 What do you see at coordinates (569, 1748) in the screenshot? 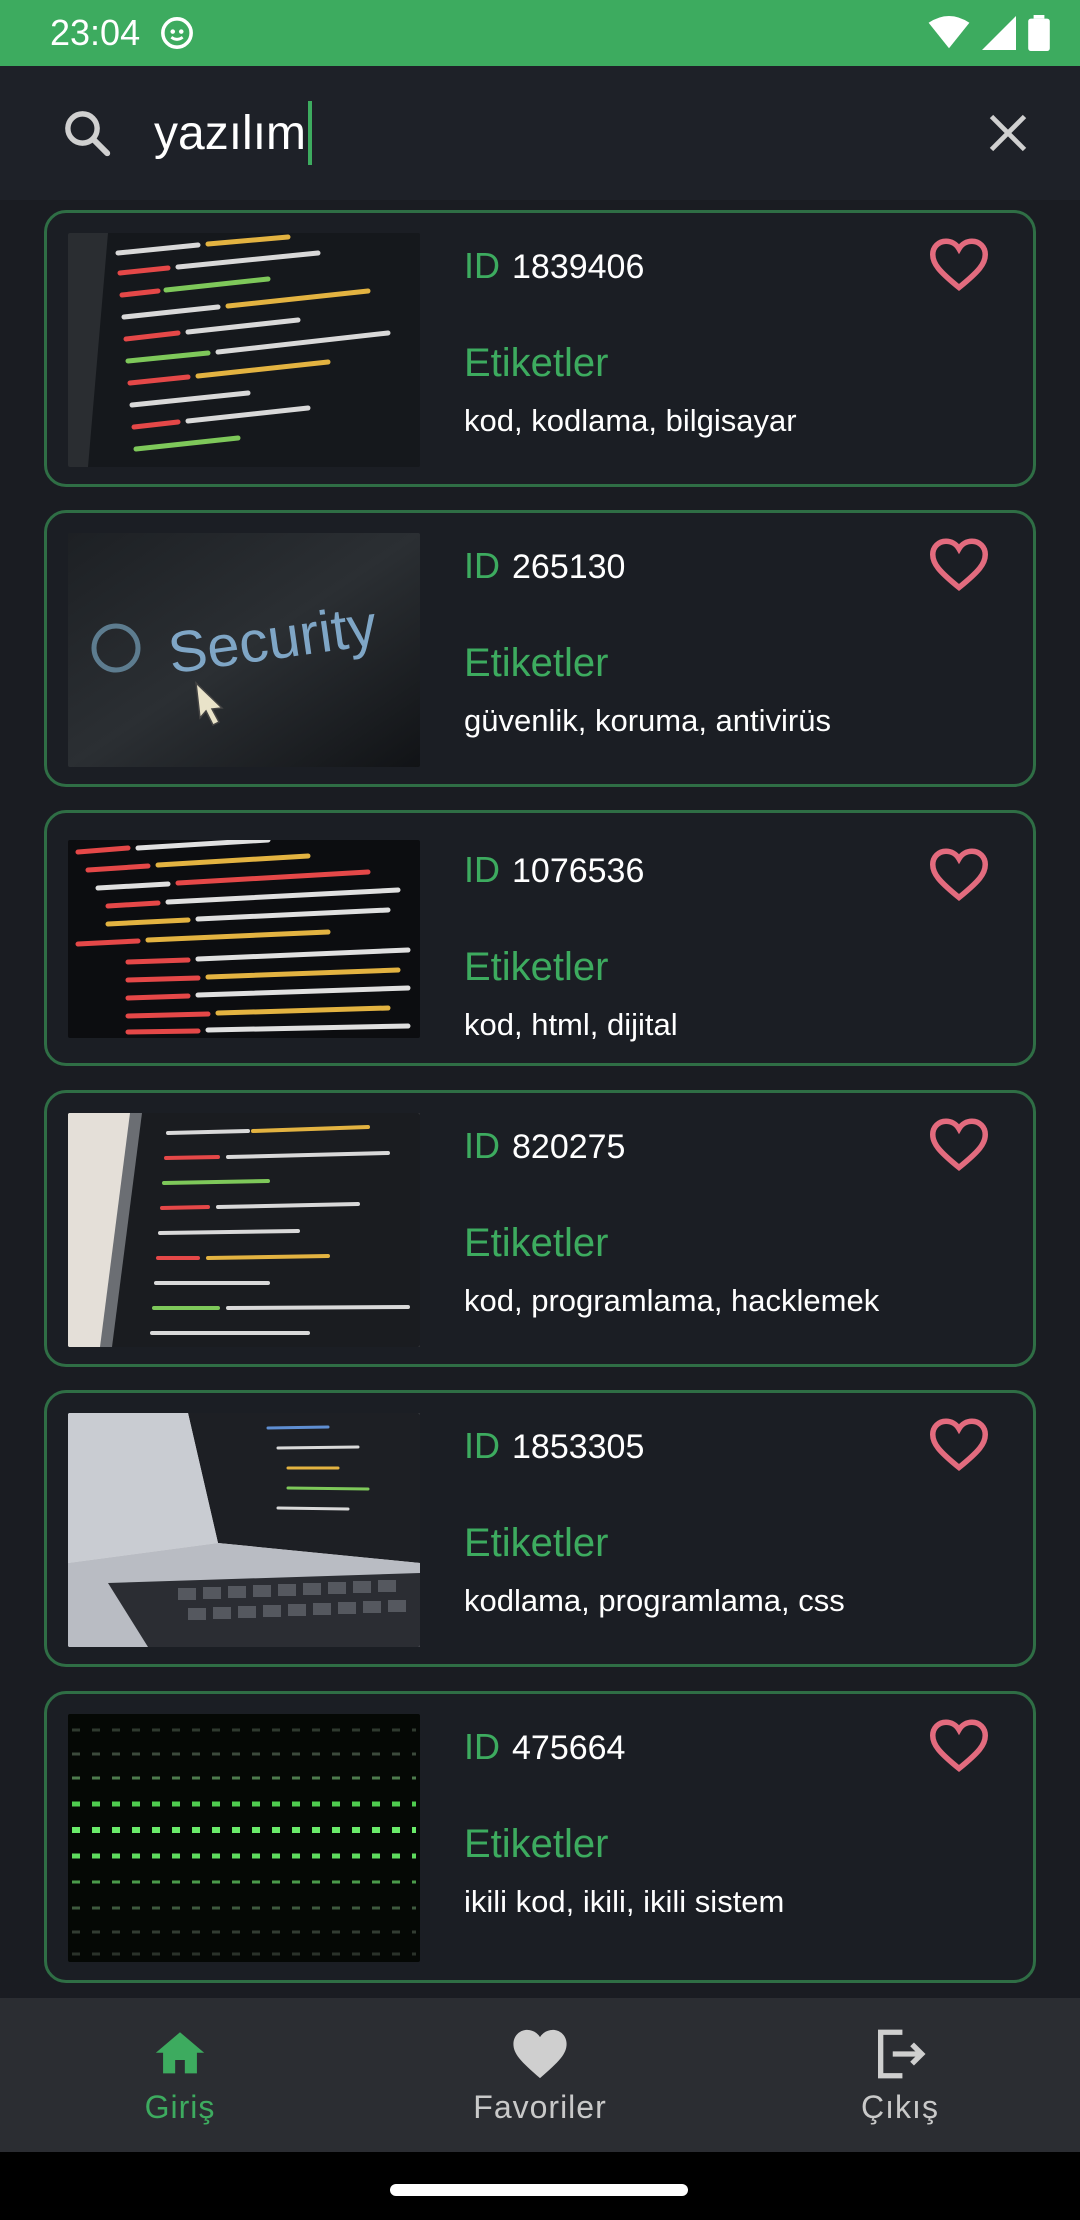
I see `id-value: 475664` at bounding box center [569, 1748].